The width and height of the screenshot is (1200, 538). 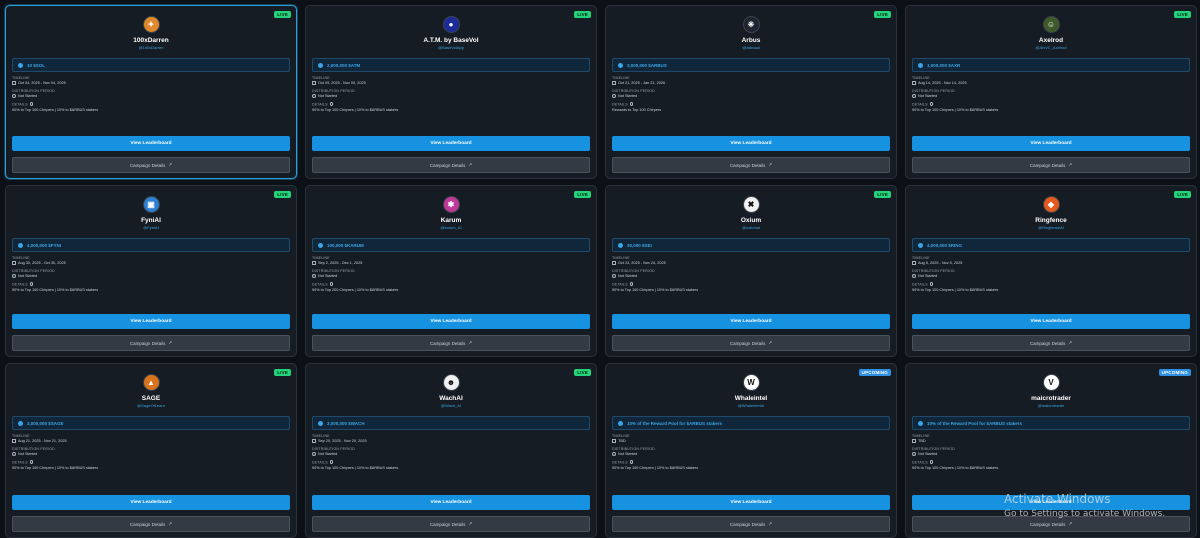 I want to click on project-handle: @maicrotrader, so click(x=1051, y=405).